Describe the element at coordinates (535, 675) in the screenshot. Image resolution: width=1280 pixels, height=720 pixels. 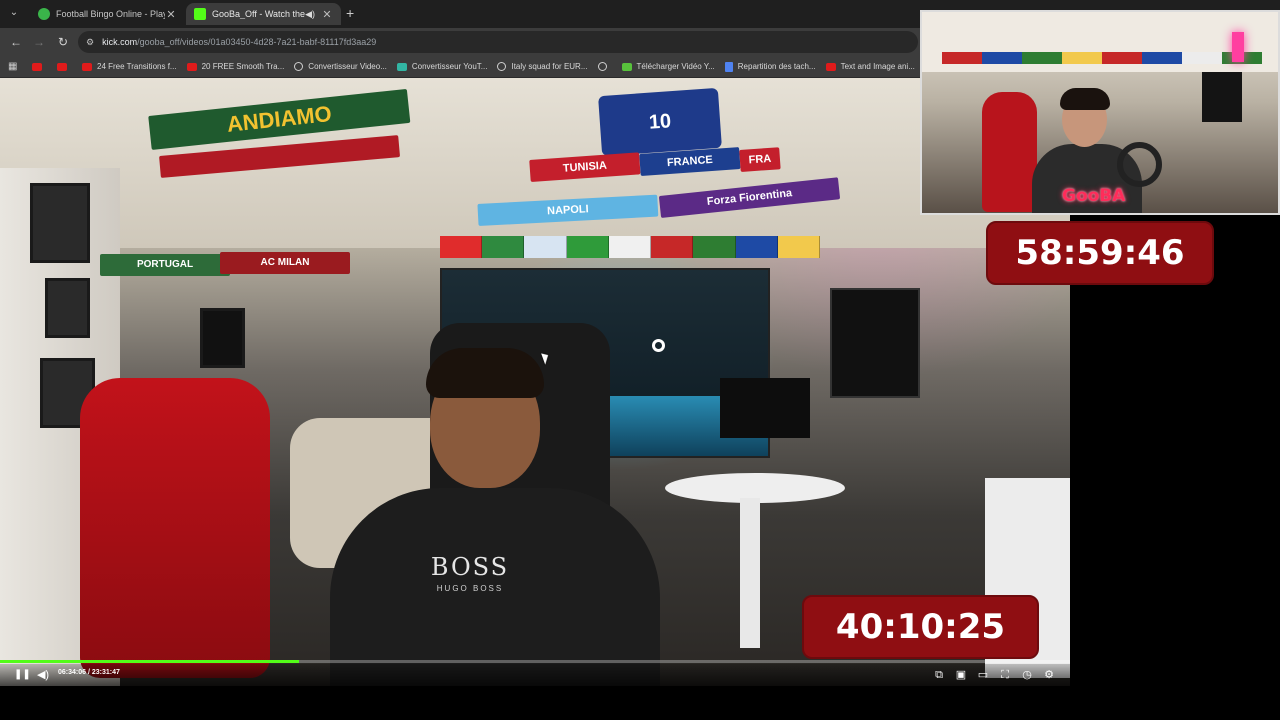
I see `player-controls: ❚❚ ◀) 06:34:06 / 23:31:47 ⧉ ▣ ▭ ⛶ ◷ ⚙` at that location.